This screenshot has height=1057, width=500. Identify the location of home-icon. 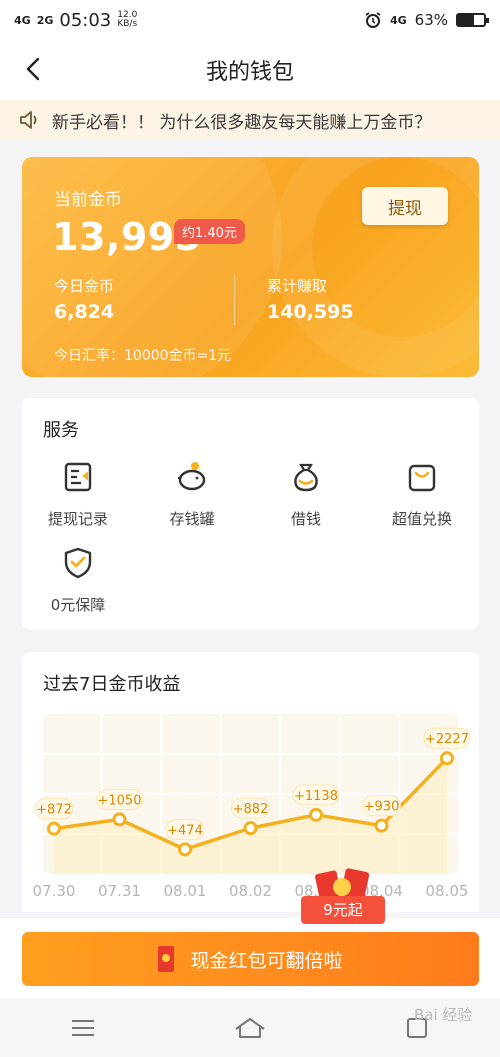
(250, 1027).